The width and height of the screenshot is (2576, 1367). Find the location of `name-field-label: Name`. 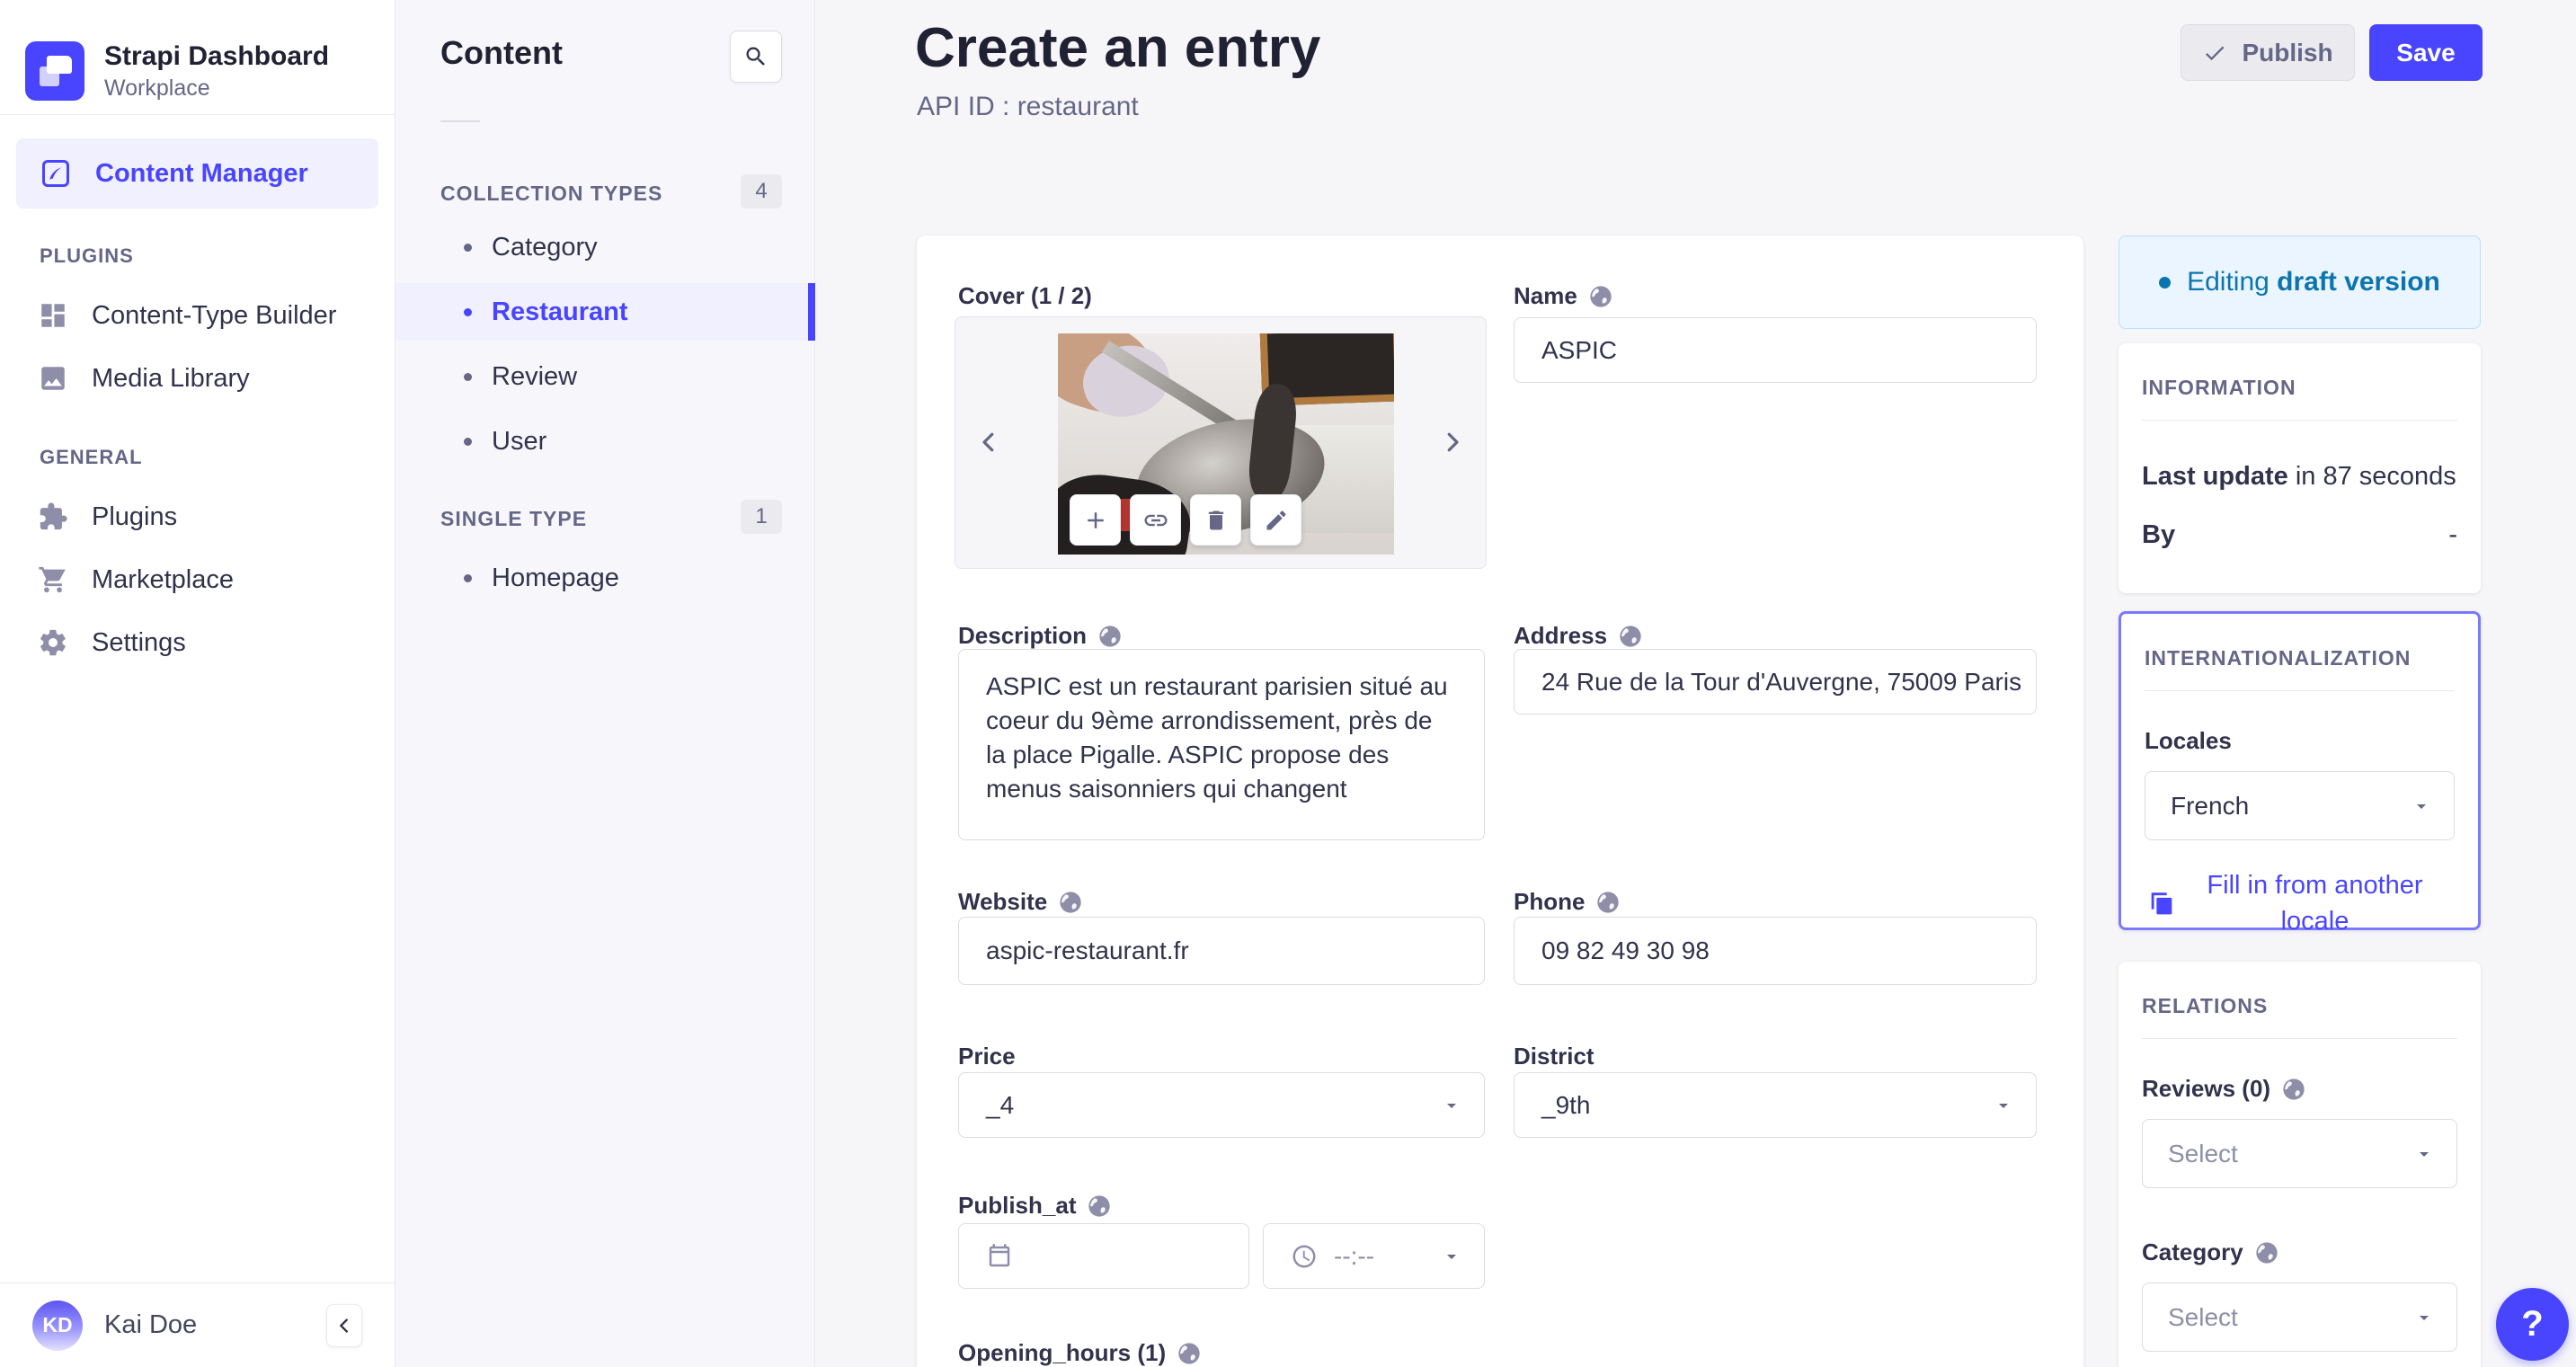

name-field-label: Name is located at coordinates (1563, 296).